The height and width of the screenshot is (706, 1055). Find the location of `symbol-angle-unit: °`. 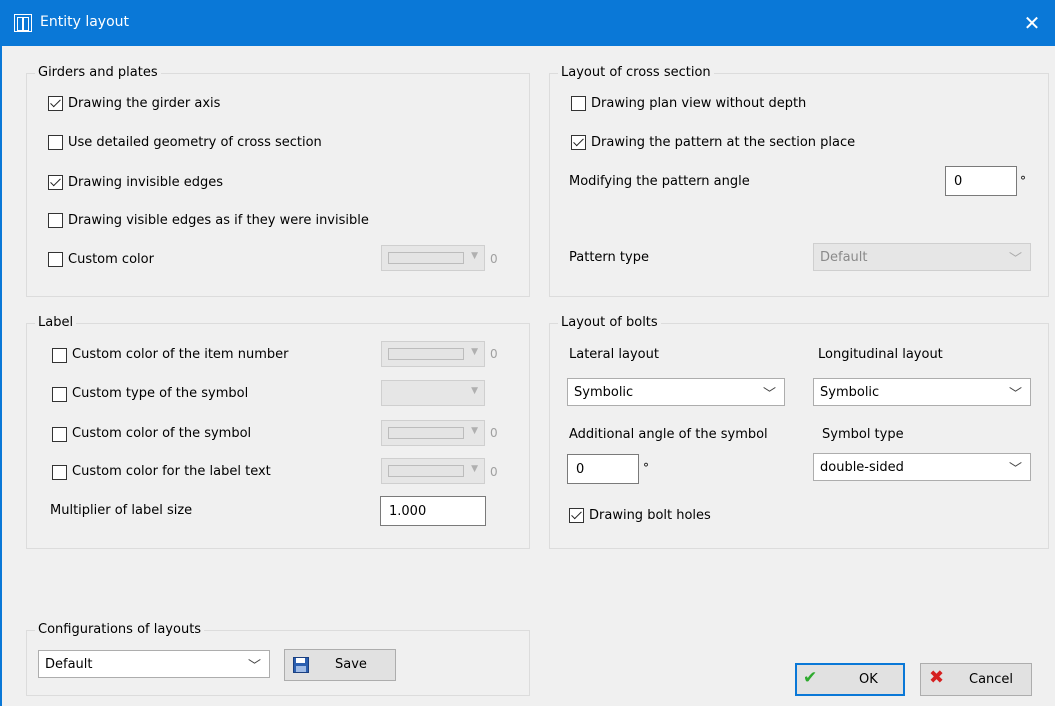

symbol-angle-unit: ° is located at coordinates (646, 468).